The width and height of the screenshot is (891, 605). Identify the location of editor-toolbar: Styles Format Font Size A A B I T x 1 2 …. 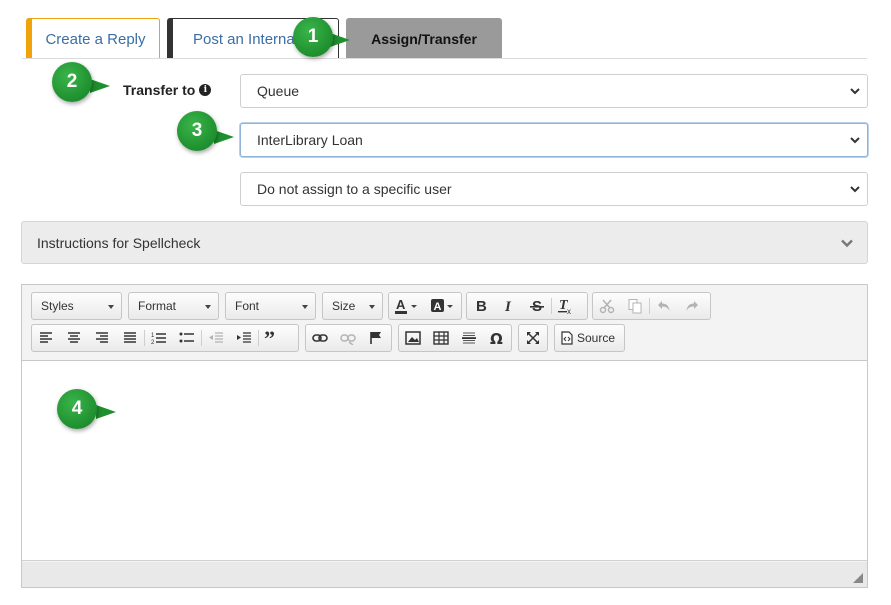
(444, 323).